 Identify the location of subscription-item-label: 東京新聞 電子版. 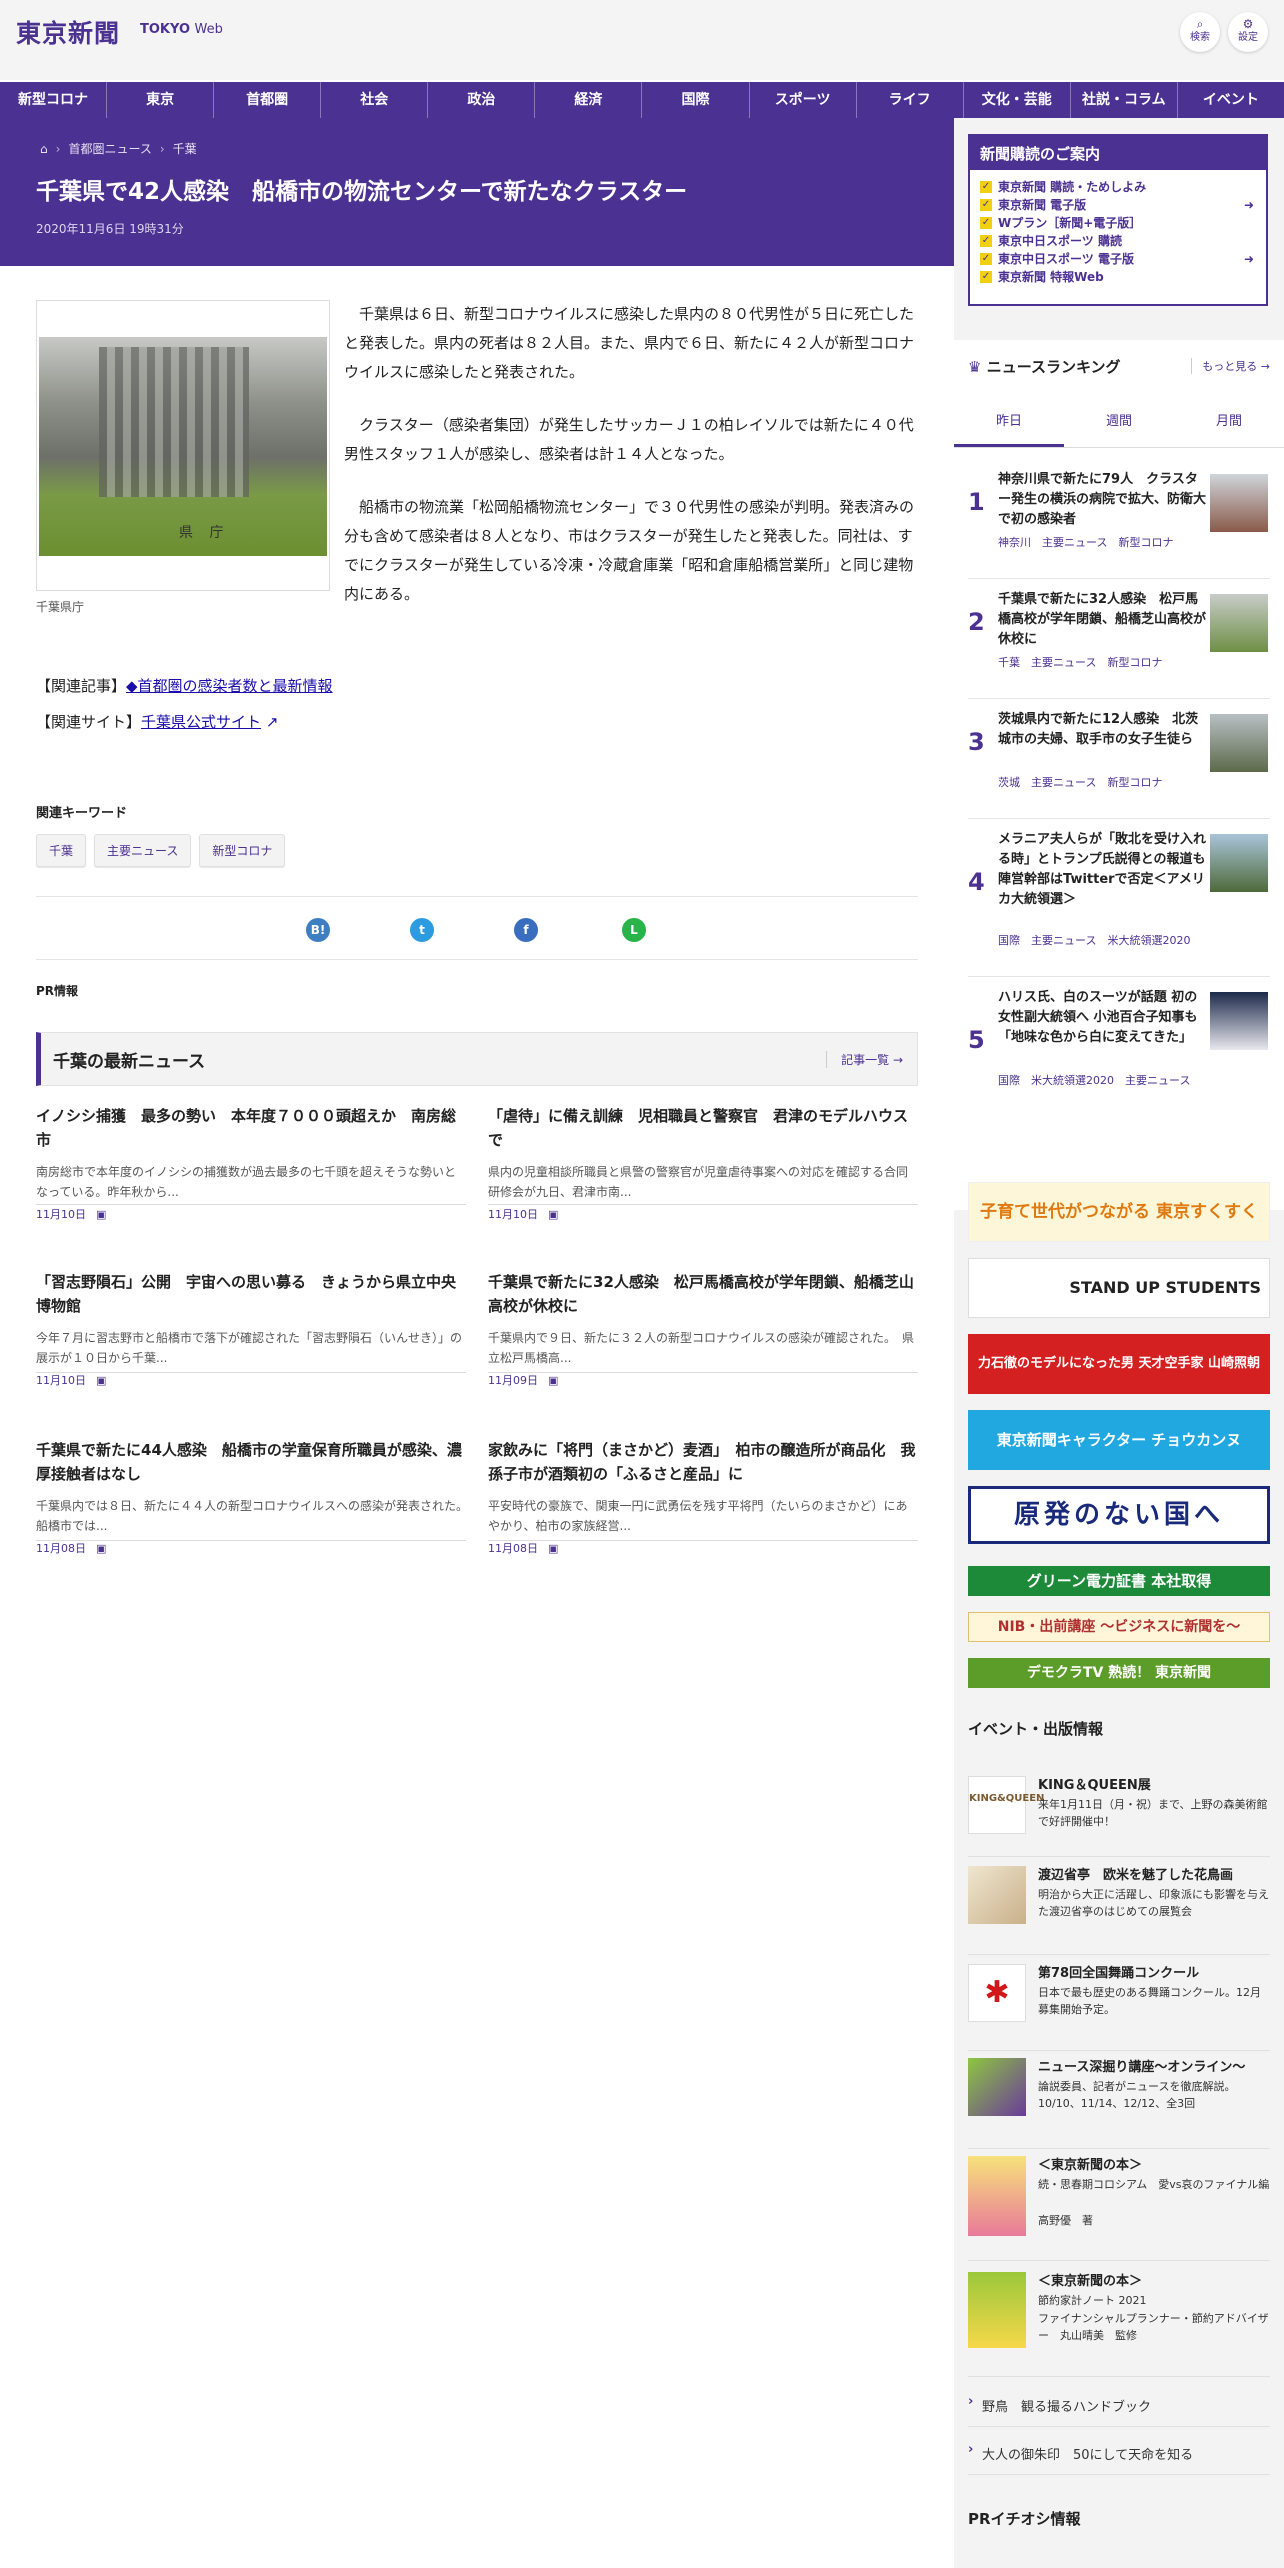
(1042, 205).